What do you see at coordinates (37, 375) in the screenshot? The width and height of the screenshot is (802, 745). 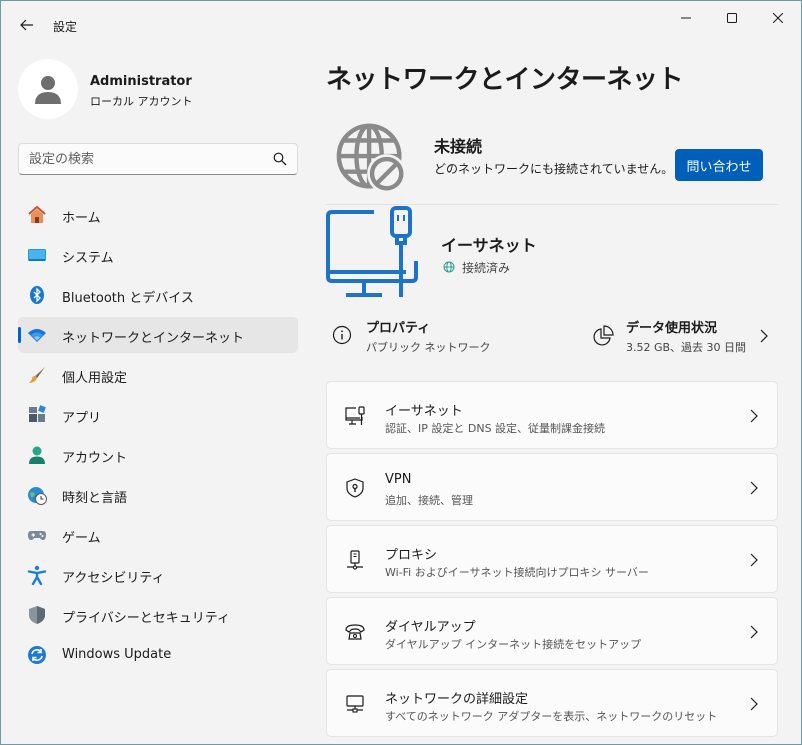 I see `brush-icon` at bounding box center [37, 375].